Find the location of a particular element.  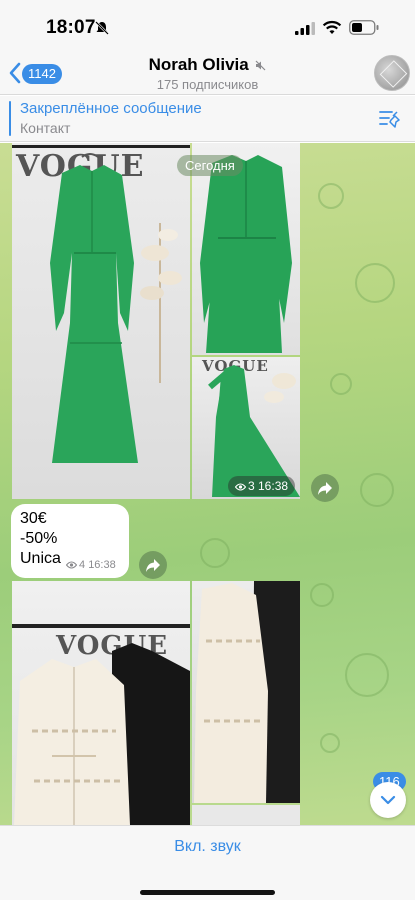

album-meta-chip: 3 16:38 is located at coordinates (262, 486).